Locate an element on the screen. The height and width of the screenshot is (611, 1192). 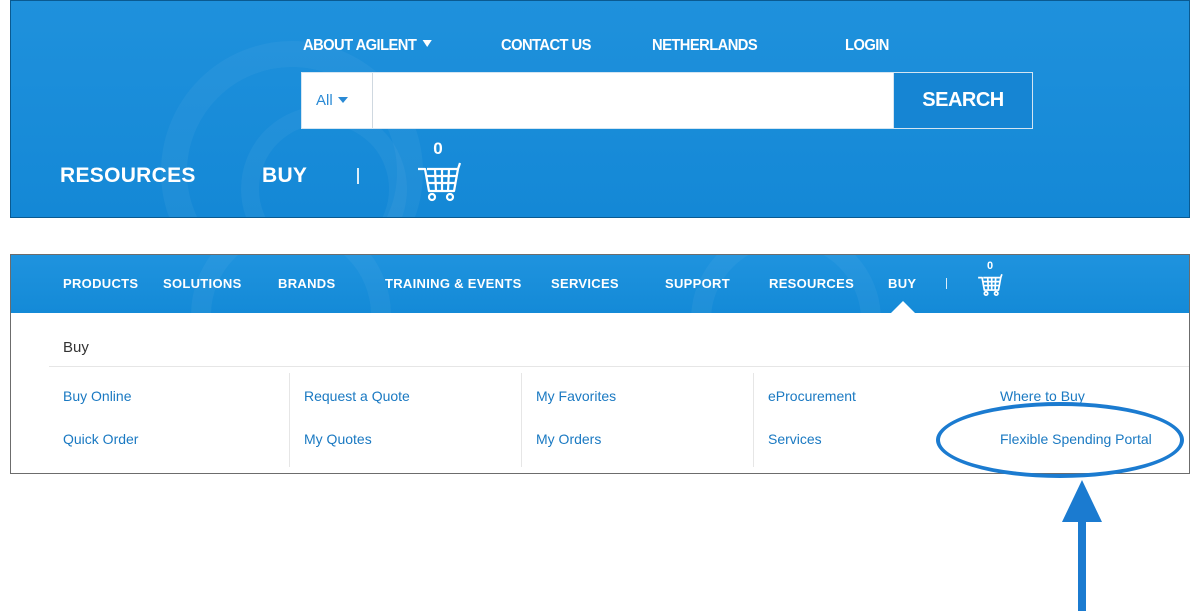
nav-resources: RESOURCES is located at coordinates (811, 283).